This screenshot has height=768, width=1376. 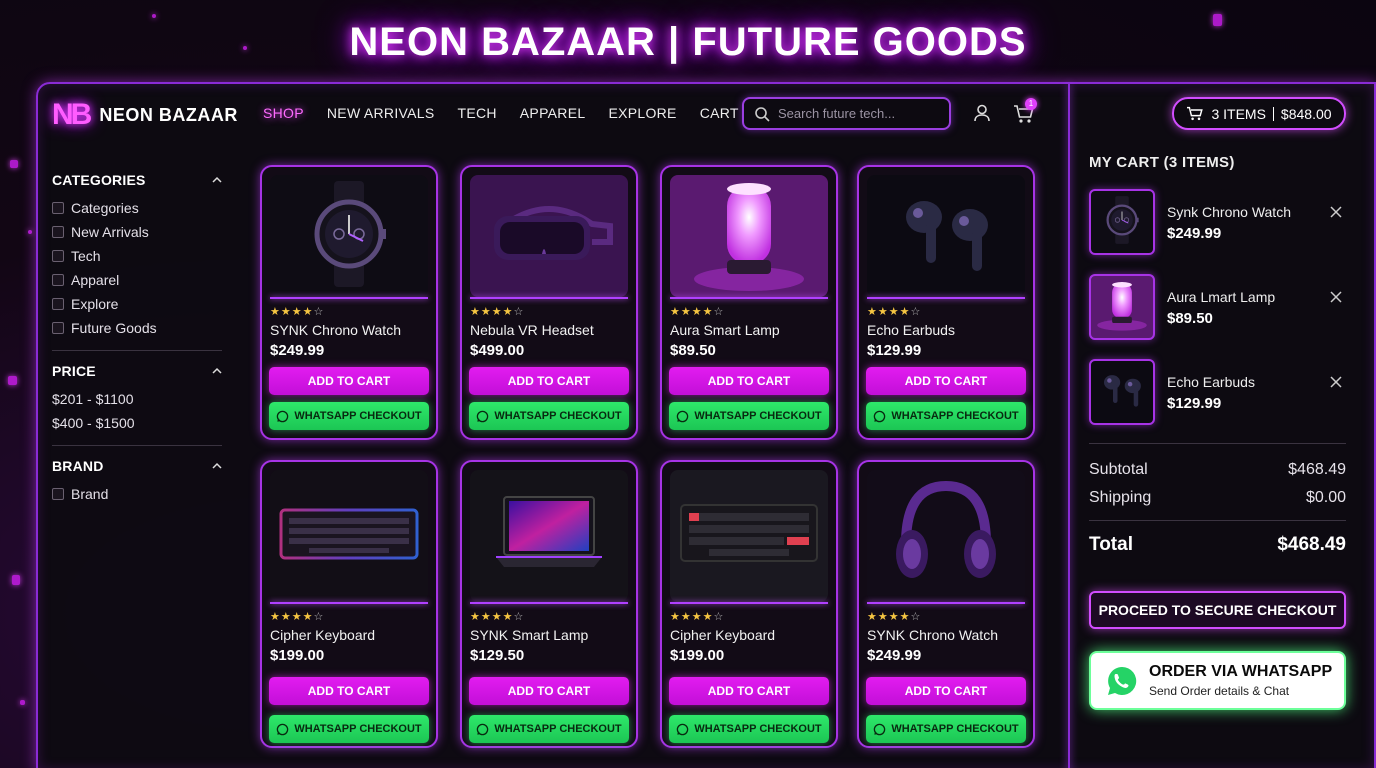 What do you see at coordinates (137, 232) in the screenshot?
I see `filter-option: New Arrivals` at bounding box center [137, 232].